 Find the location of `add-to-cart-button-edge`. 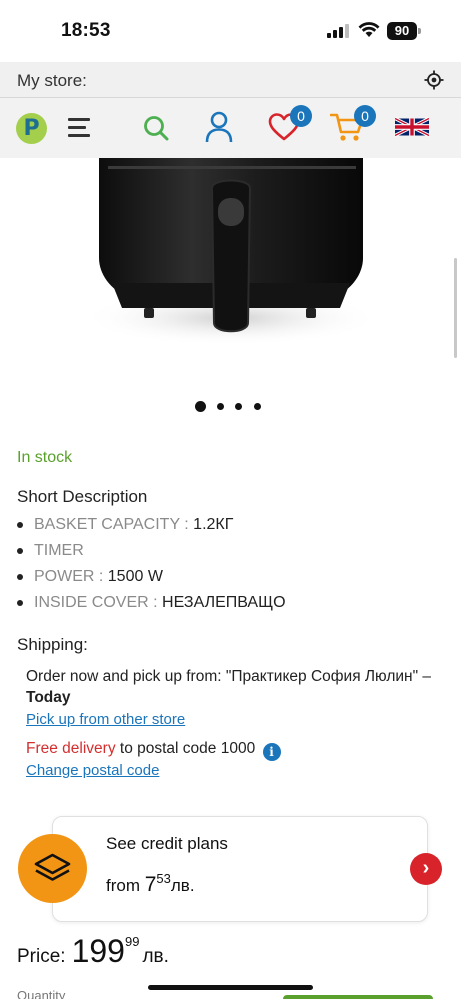

add-to-cart-button-edge is located at coordinates (358, 997).